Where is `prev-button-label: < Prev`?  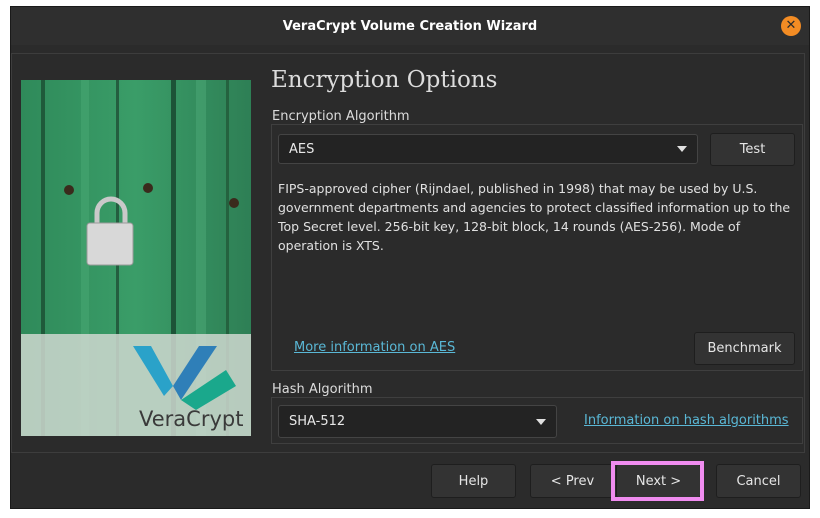
prev-button-label: < Prev is located at coordinates (572, 481).